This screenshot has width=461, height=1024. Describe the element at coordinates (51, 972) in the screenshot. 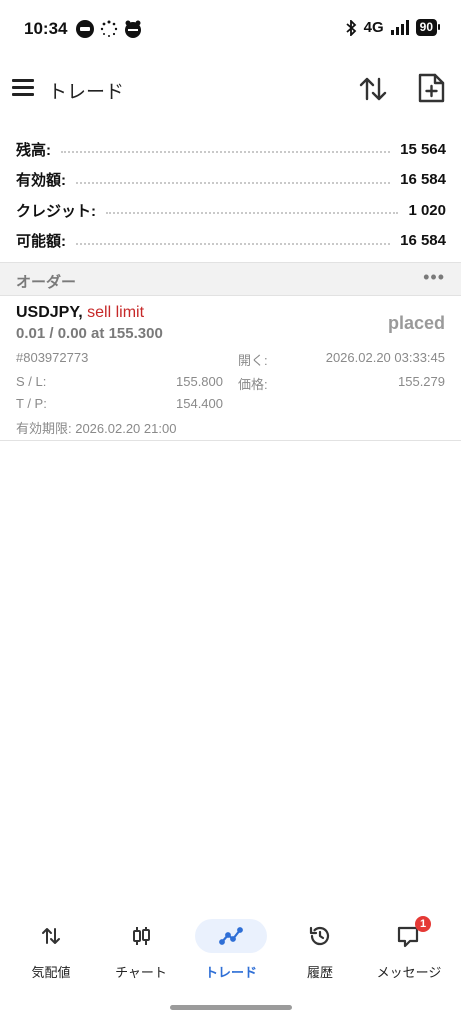

I see `nav-label-quotes: 気配値` at that location.